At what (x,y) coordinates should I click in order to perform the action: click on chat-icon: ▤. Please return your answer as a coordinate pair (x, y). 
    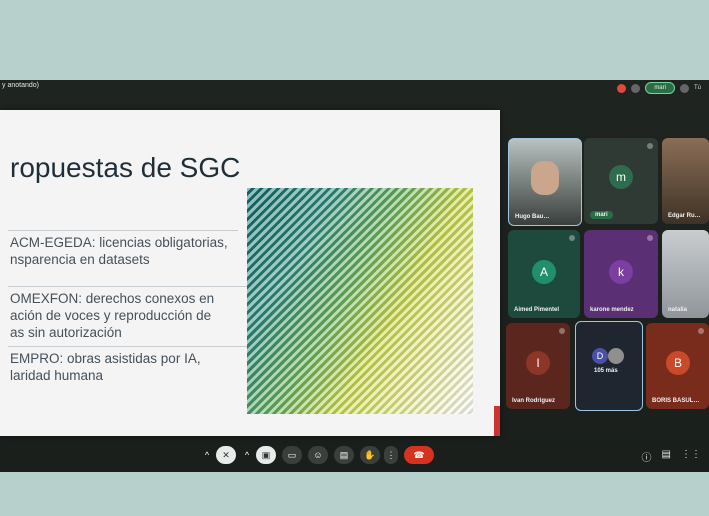
    Looking at the image, I should click on (666, 456).